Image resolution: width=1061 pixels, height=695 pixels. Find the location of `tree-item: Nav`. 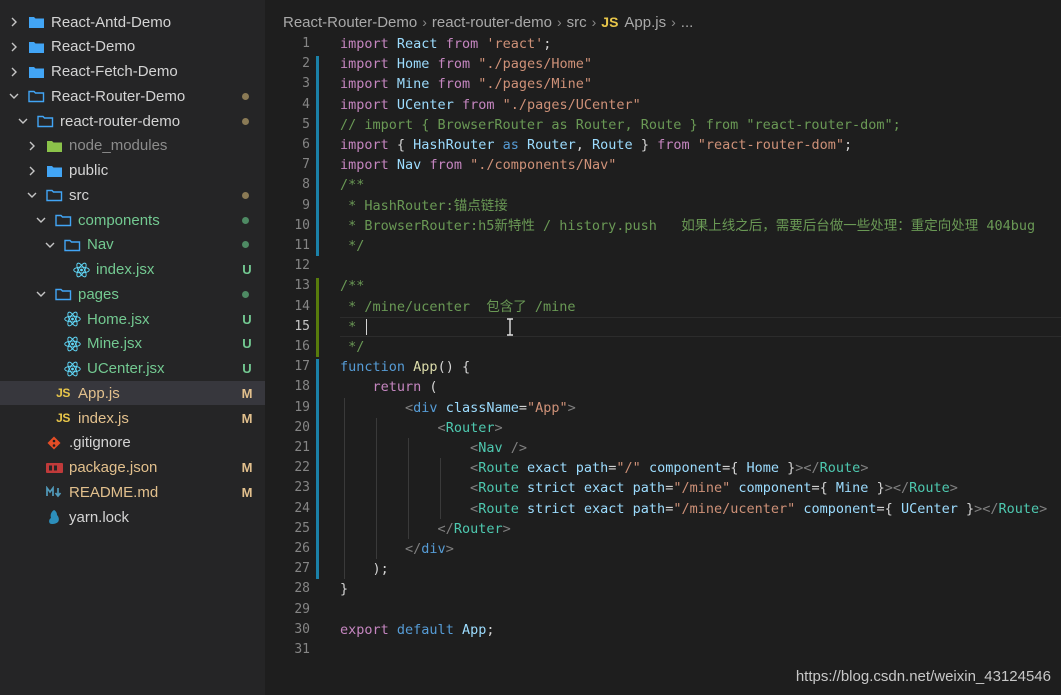

tree-item: Nav is located at coordinates (132, 245).